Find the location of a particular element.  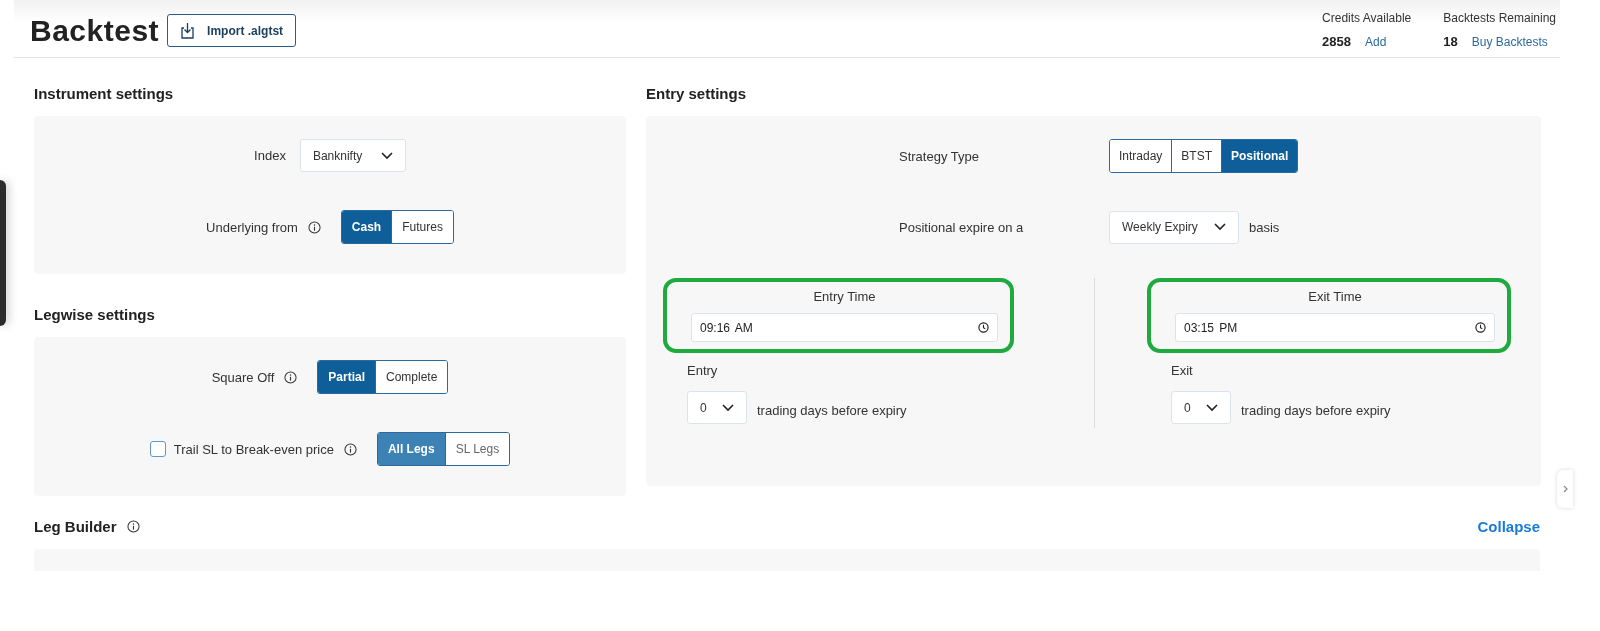

stat-link: Buy Backtests is located at coordinates (1509, 41).